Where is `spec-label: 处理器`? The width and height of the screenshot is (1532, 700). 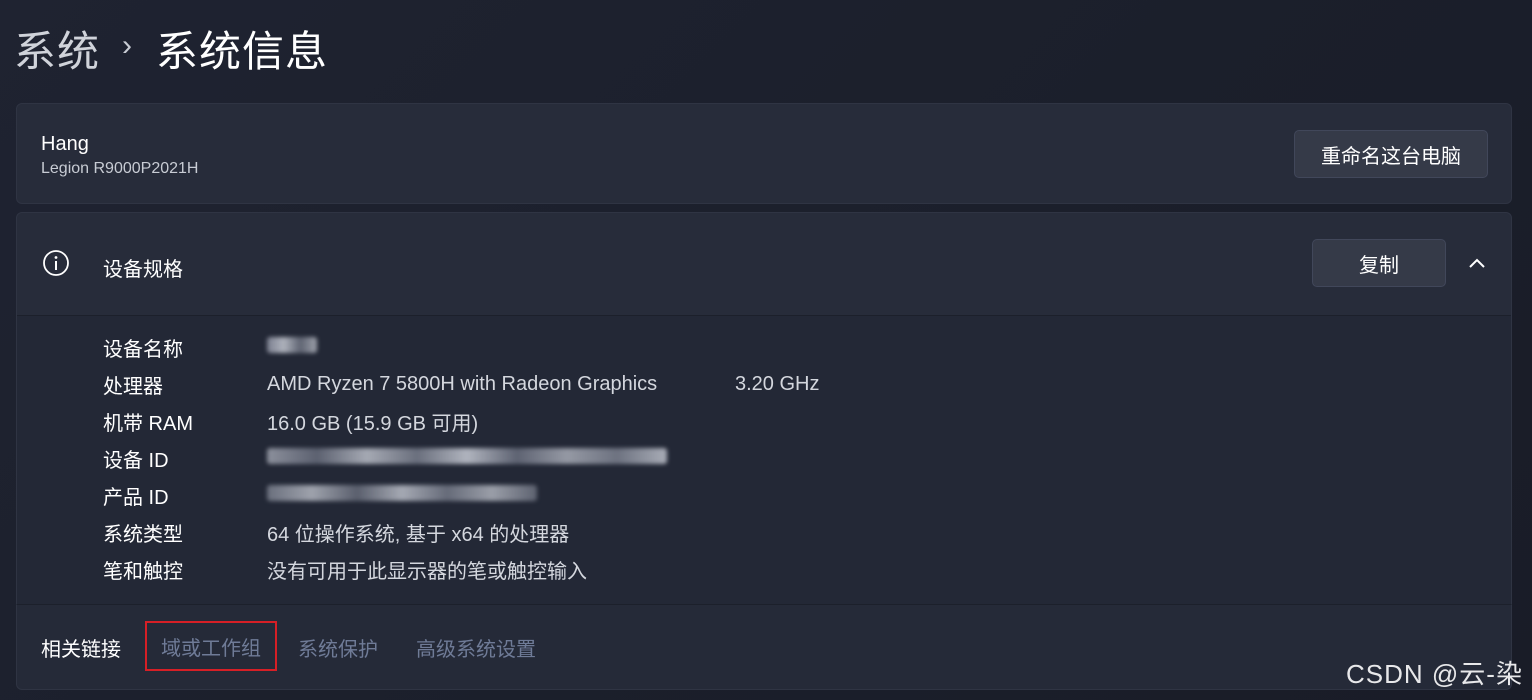
spec-label: 处理器 is located at coordinates (133, 386).